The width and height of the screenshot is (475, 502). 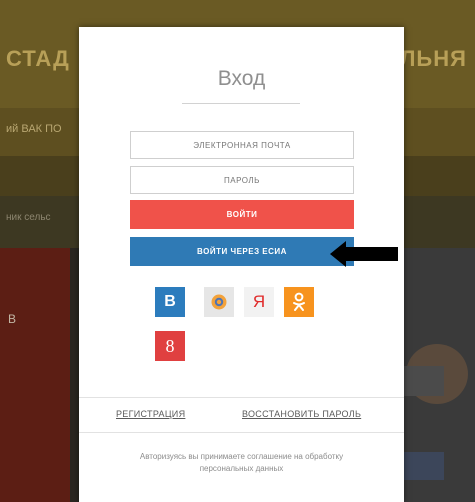 I want to click on mailru-login-button, so click(x=219, y=302).